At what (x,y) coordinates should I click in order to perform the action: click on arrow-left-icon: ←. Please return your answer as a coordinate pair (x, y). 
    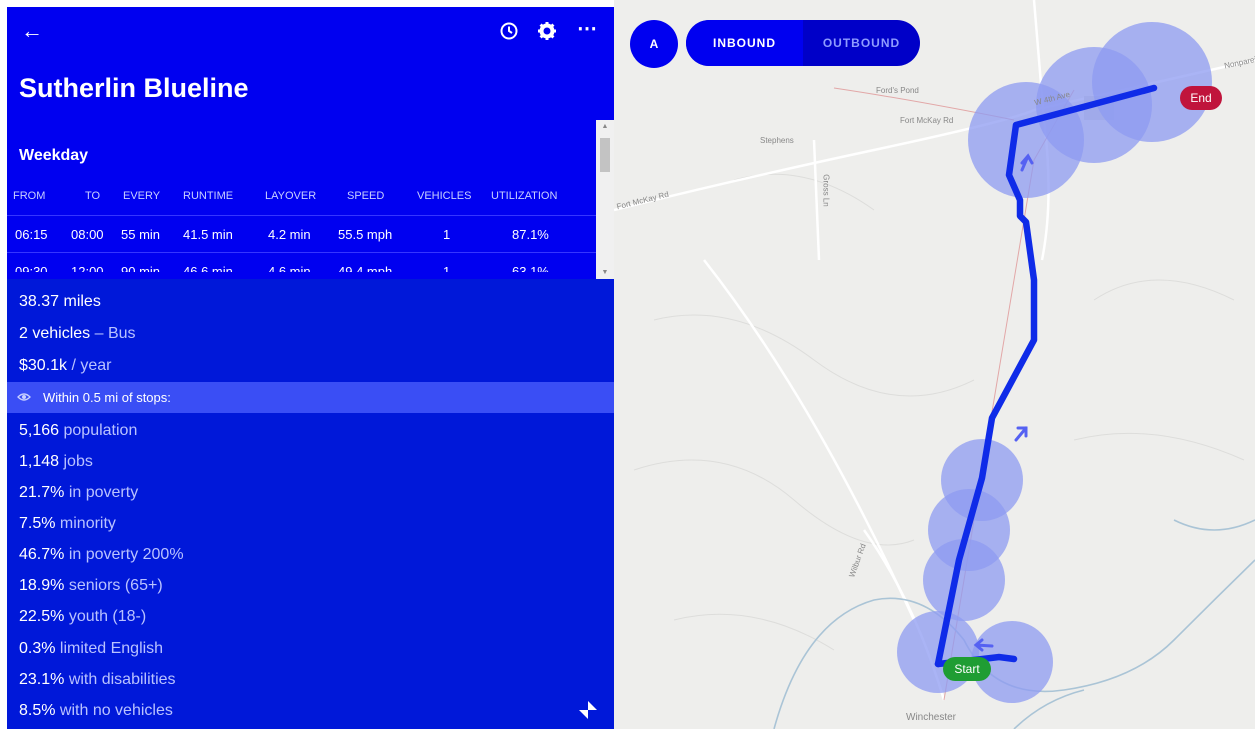
    Looking at the image, I should click on (33, 31).